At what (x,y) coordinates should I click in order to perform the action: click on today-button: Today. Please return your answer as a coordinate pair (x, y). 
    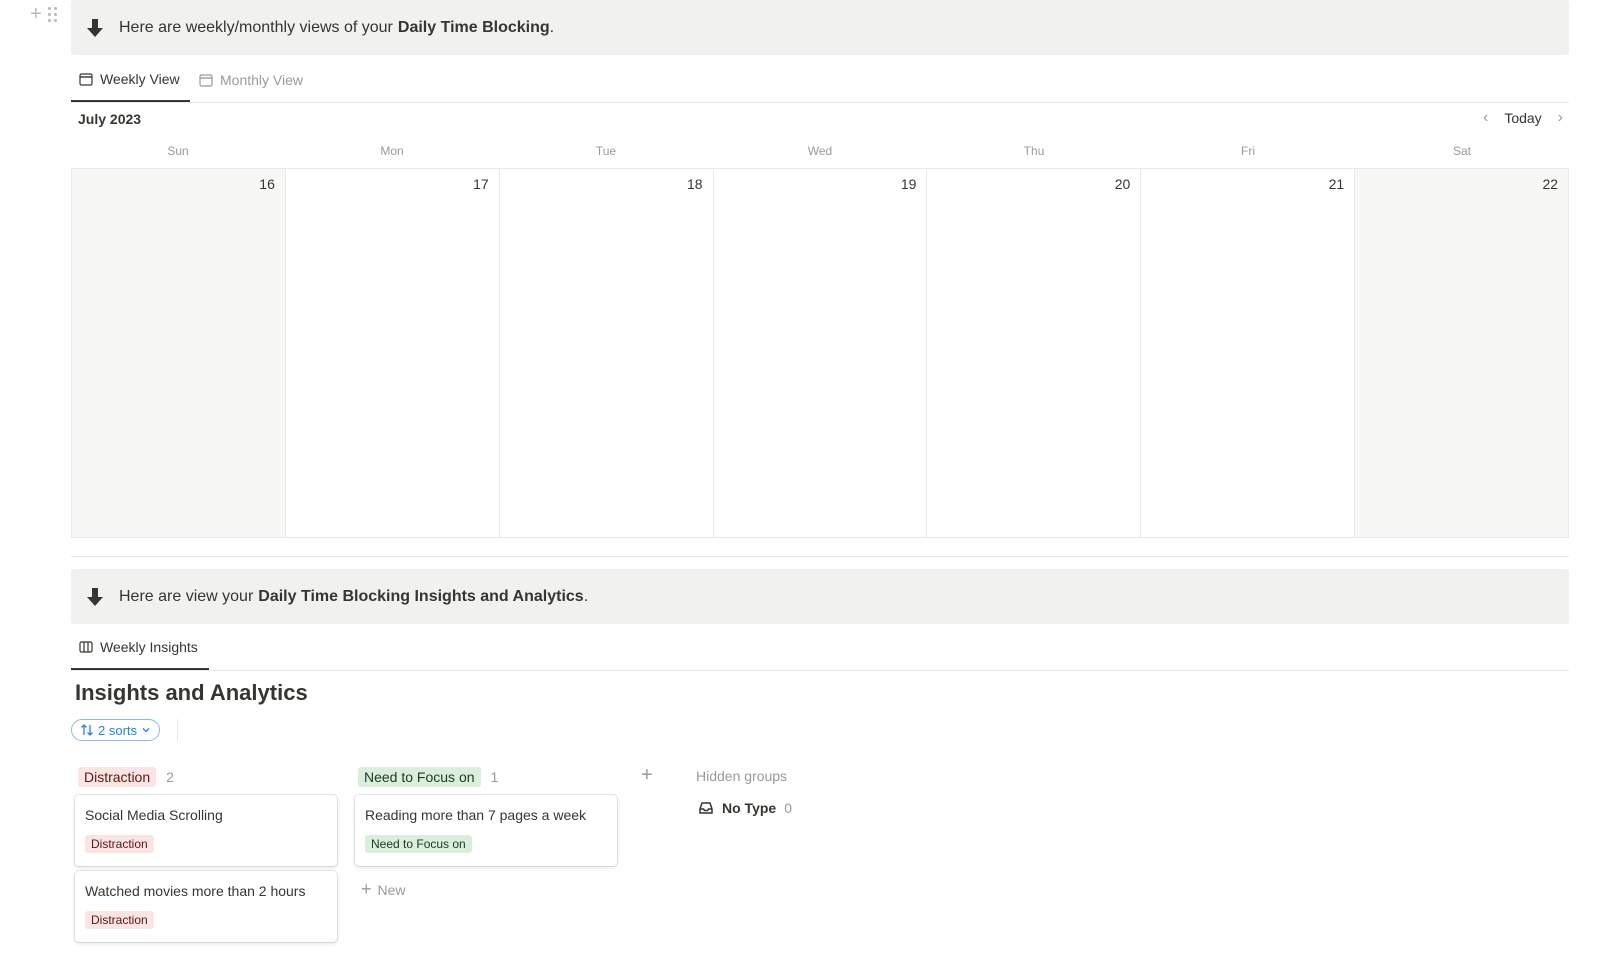
    Looking at the image, I should click on (1522, 118).